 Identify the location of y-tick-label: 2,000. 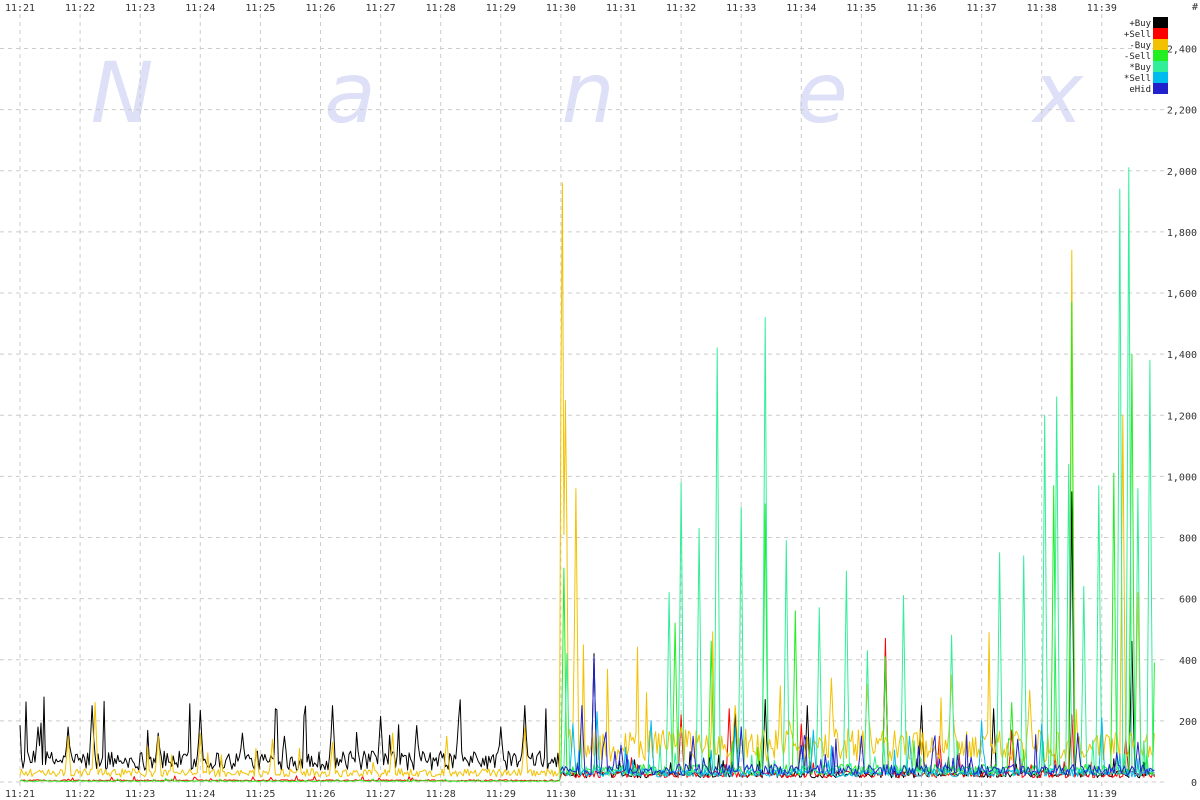
(1182, 172).